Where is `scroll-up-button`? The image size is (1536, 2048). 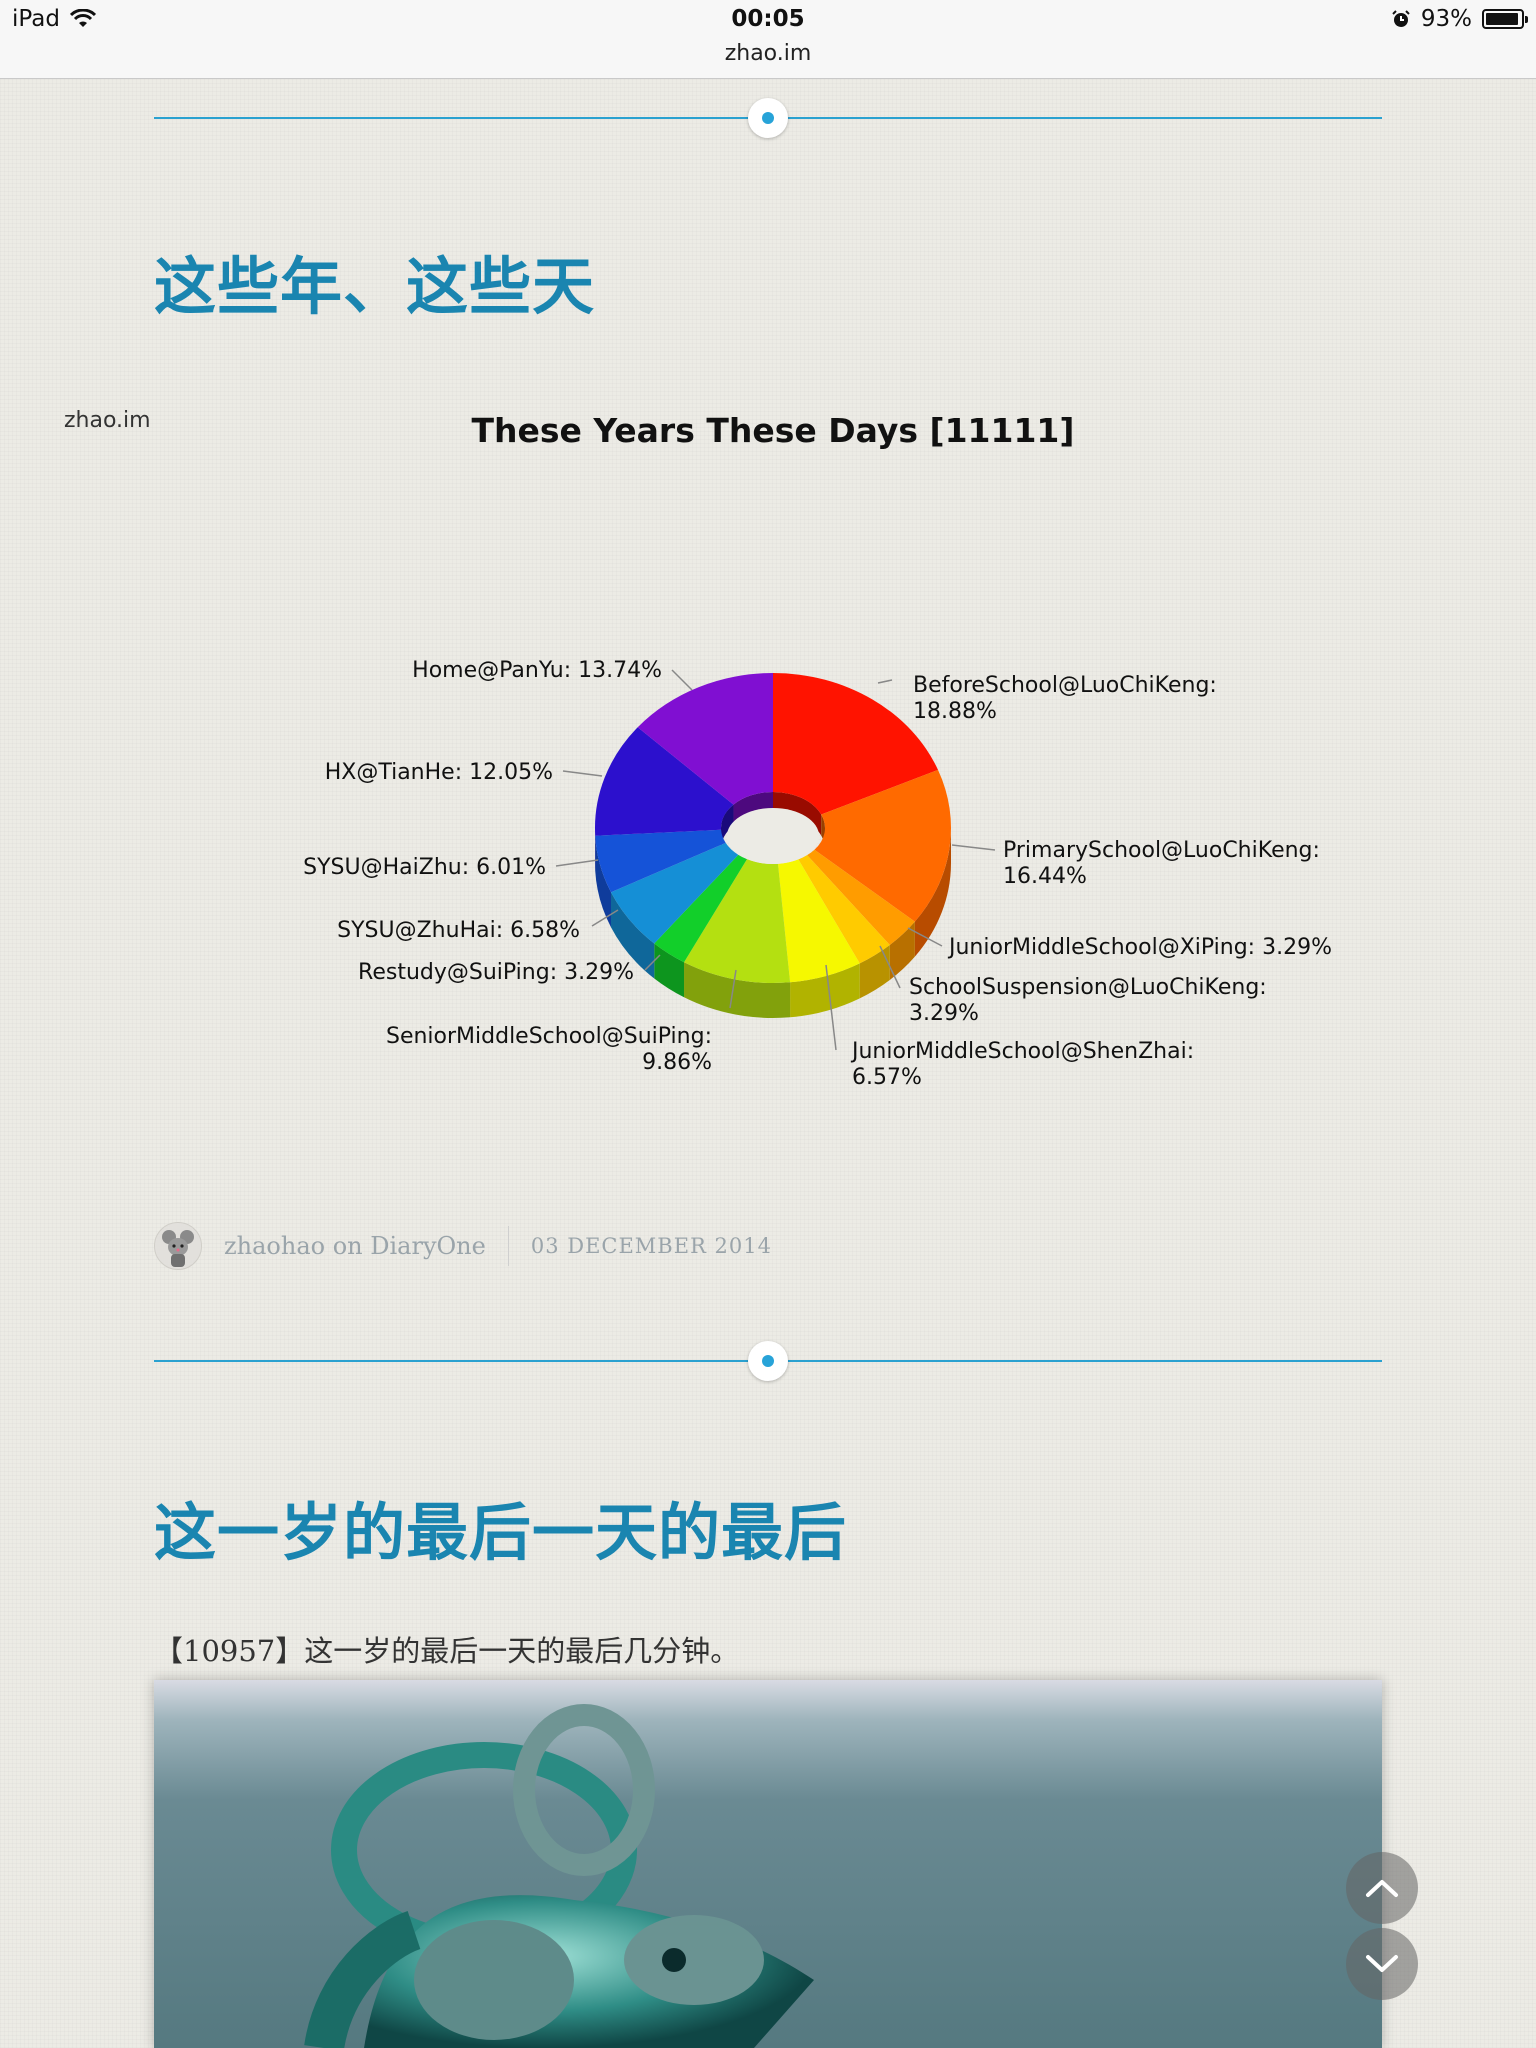 scroll-up-button is located at coordinates (1382, 1888).